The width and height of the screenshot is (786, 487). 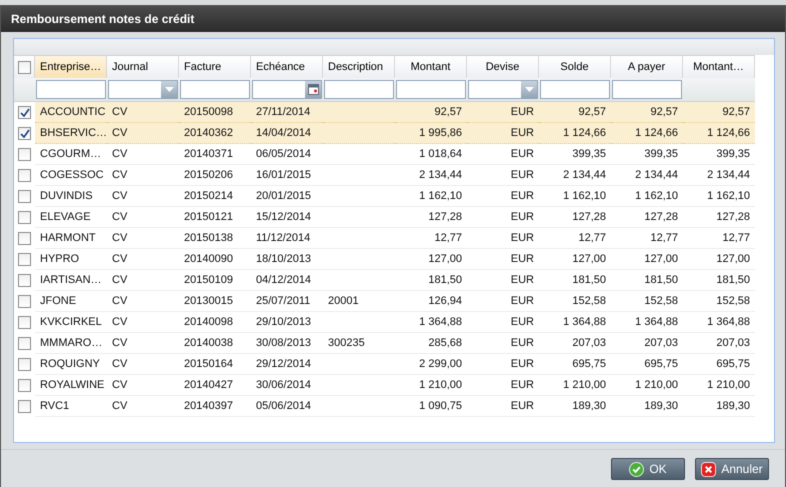 What do you see at coordinates (393, 19) in the screenshot?
I see `window-title: Remboursement notes de crédit` at bounding box center [393, 19].